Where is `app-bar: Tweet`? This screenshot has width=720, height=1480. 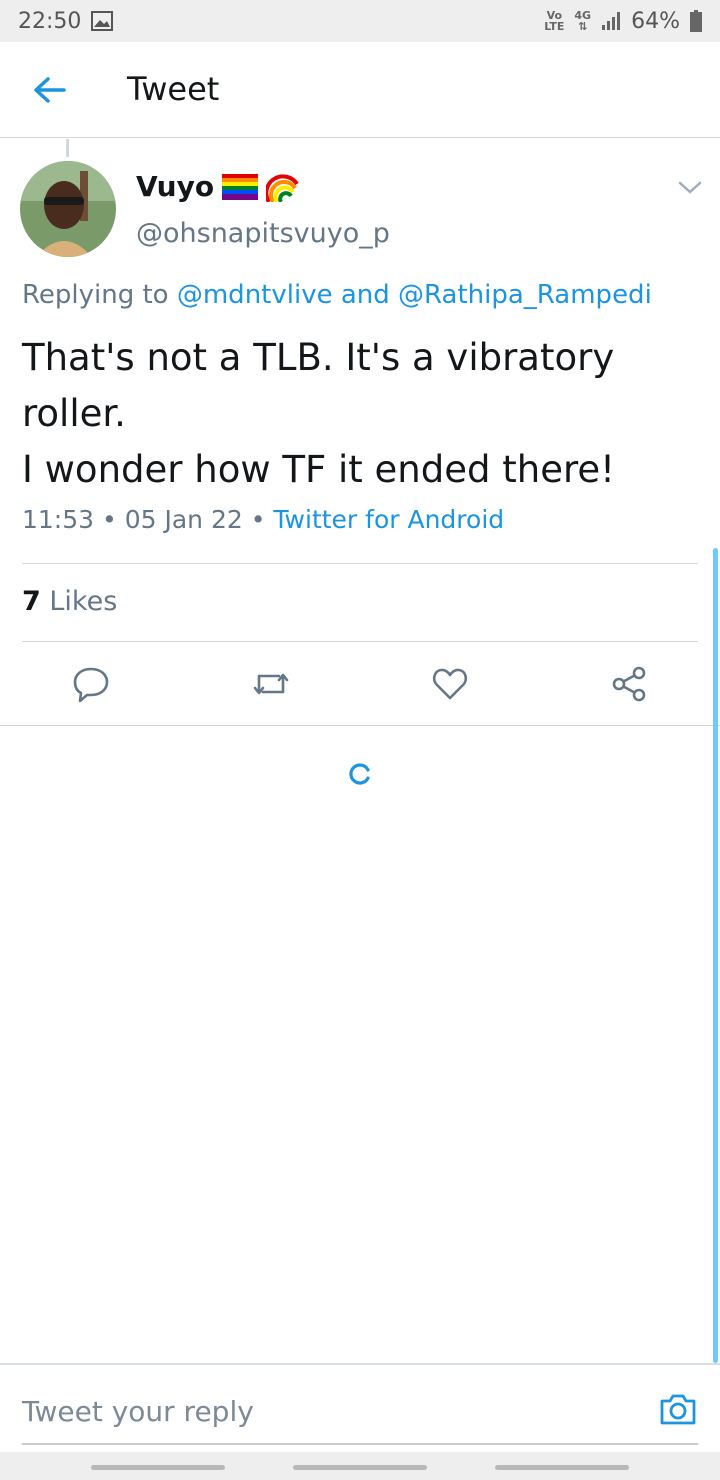 app-bar: Tweet is located at coordinates (360, 90).